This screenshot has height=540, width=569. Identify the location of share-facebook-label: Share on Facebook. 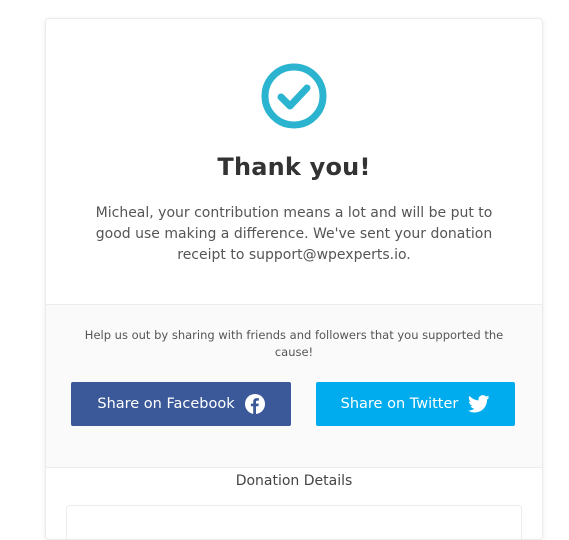
(166, 404).